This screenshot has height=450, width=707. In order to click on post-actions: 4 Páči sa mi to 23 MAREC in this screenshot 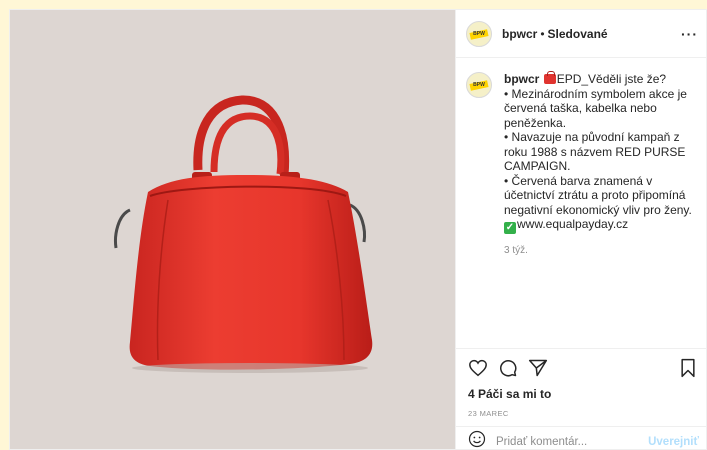, I will do `click(581, 383)`.